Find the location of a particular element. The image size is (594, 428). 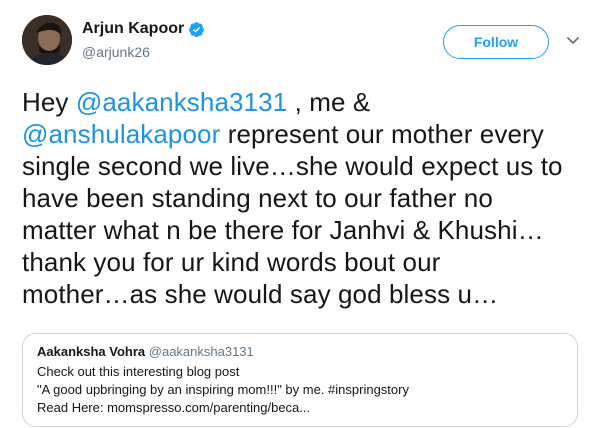

author-name: Arjun Kapoor is located at coordinates (143, 29).